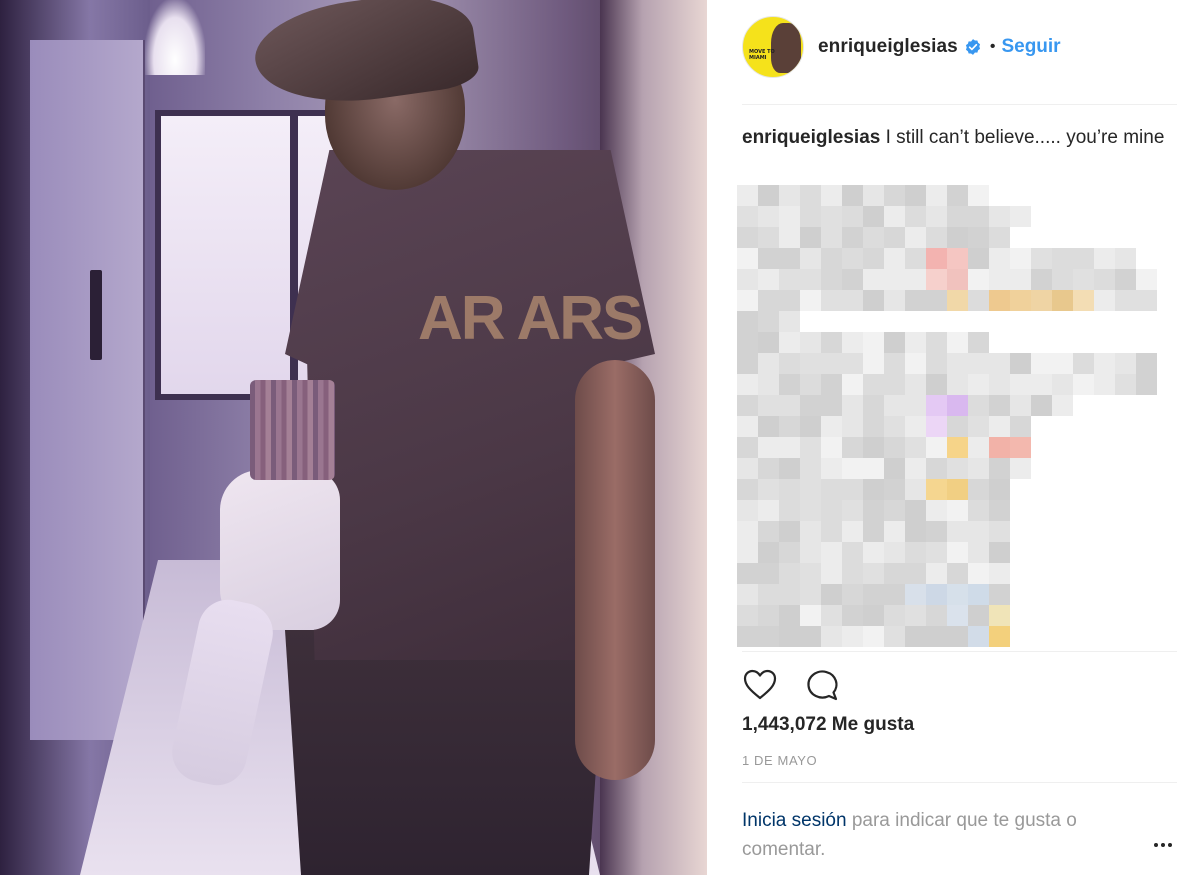 The height and width of the screenshot is (875, 1200). I want to click on caption-username: enriqueiglesias, so click(811, 137).